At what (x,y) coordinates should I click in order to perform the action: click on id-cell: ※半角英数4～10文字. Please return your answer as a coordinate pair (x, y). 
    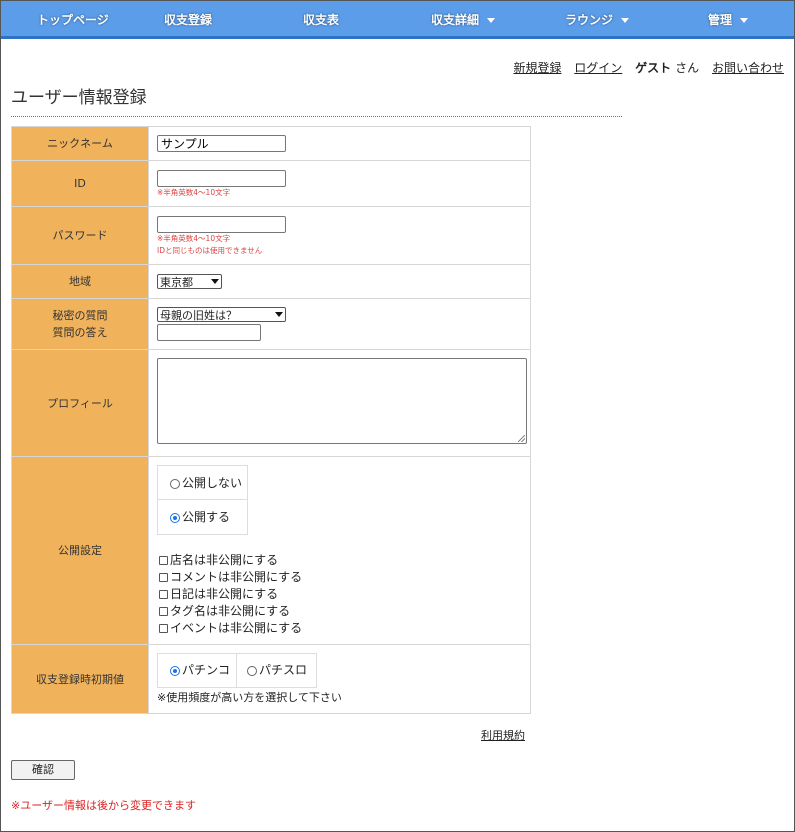
    Looking at the image, I should click on (339, 183).